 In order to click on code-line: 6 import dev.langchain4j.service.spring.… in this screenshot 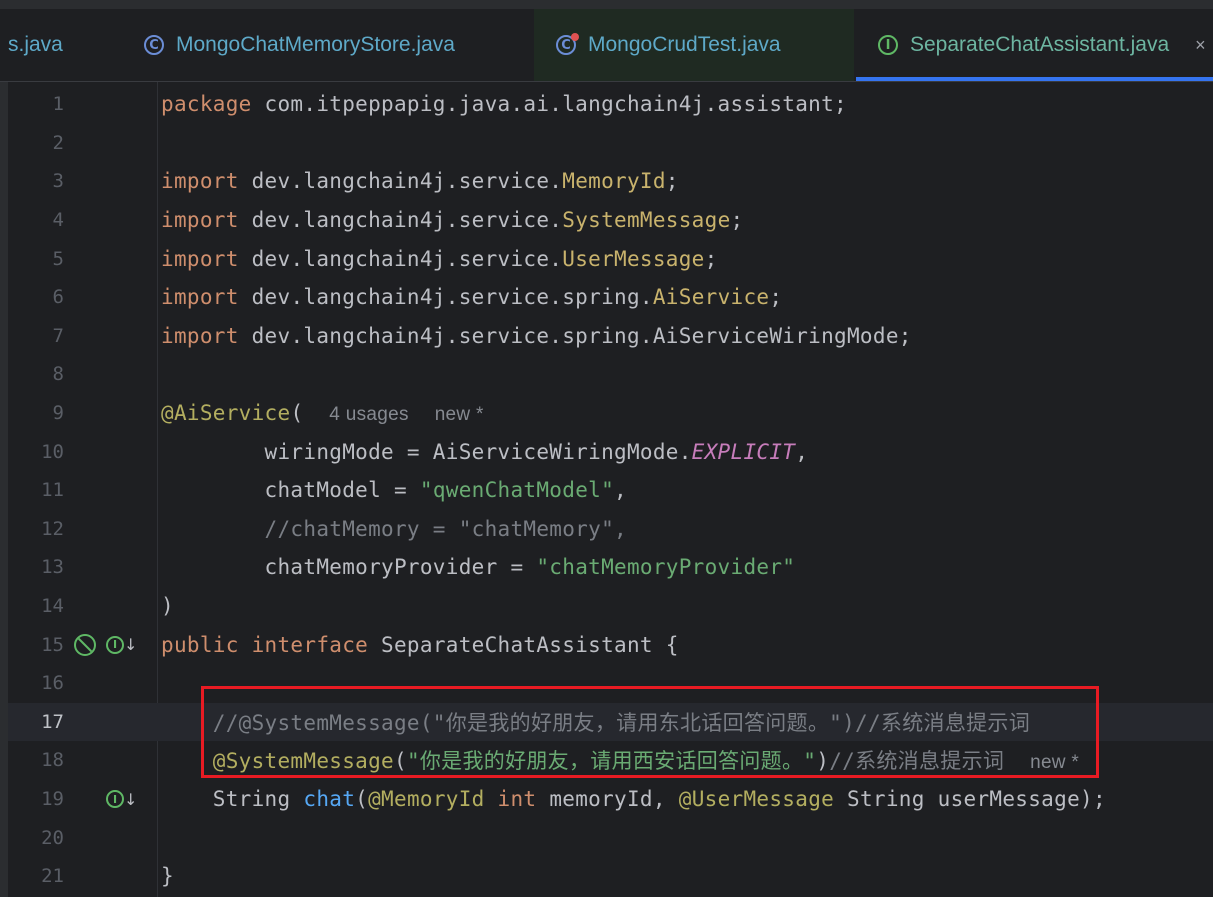, I will do `click(610, 297)`.